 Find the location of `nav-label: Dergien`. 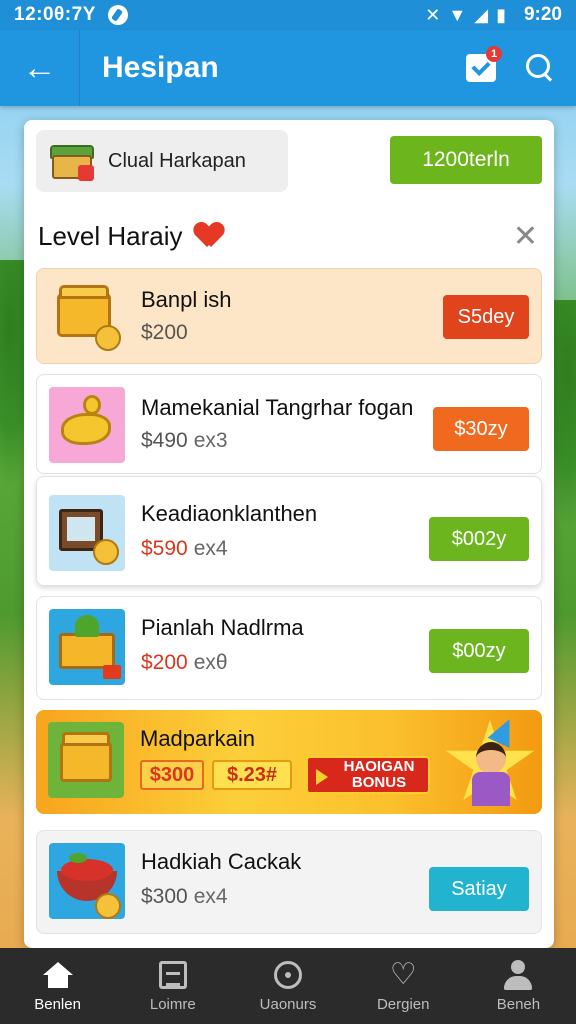

nav-label: Dergien is located at coordinates (403, 1004).